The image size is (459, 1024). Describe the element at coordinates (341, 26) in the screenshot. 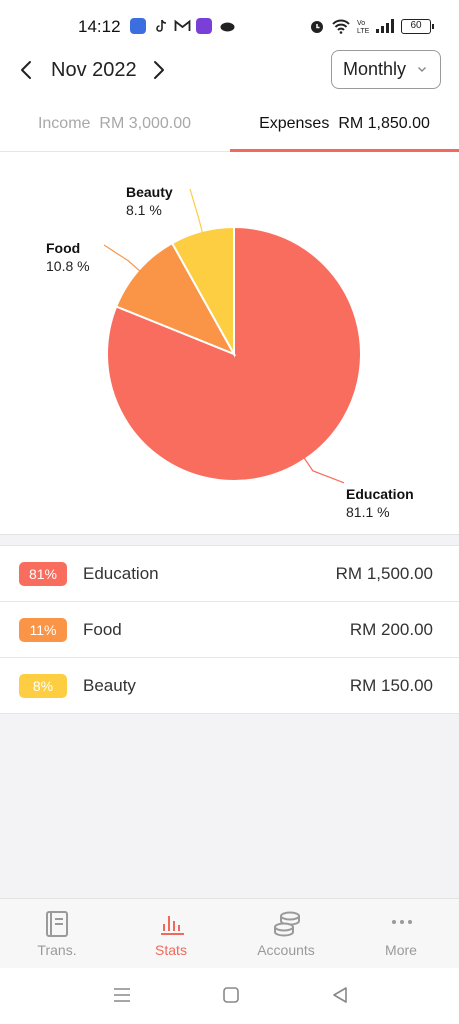

I see `wifi-icon` at that location.